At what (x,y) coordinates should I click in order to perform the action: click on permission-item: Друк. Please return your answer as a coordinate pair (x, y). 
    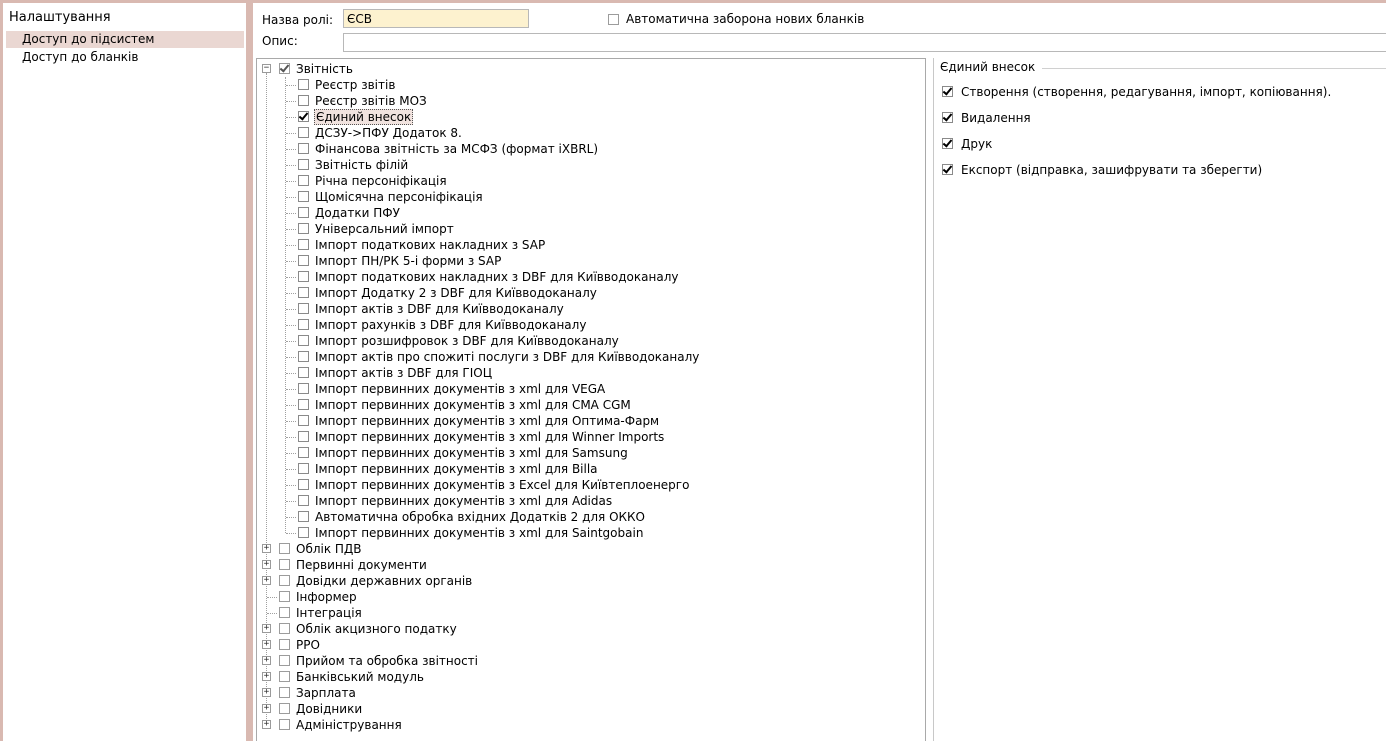
    Looking at the image, I should click on (967, 144).